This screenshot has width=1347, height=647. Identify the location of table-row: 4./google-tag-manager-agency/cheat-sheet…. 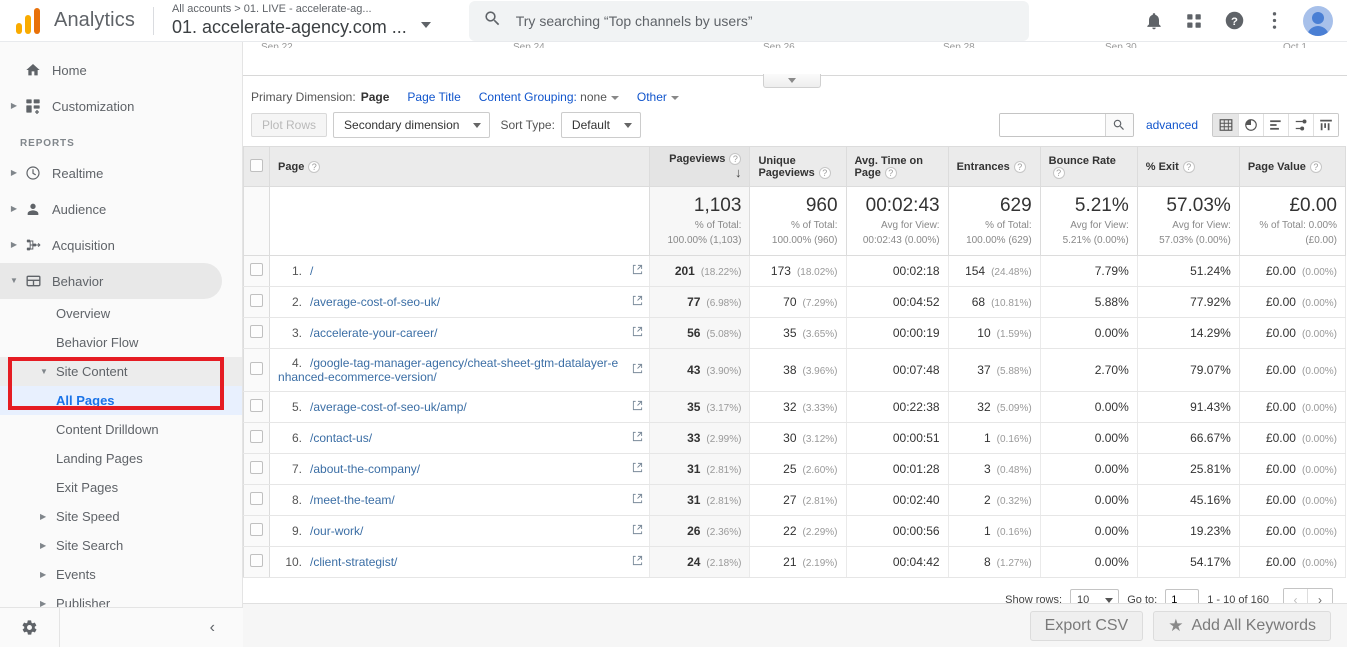
(795, 370).